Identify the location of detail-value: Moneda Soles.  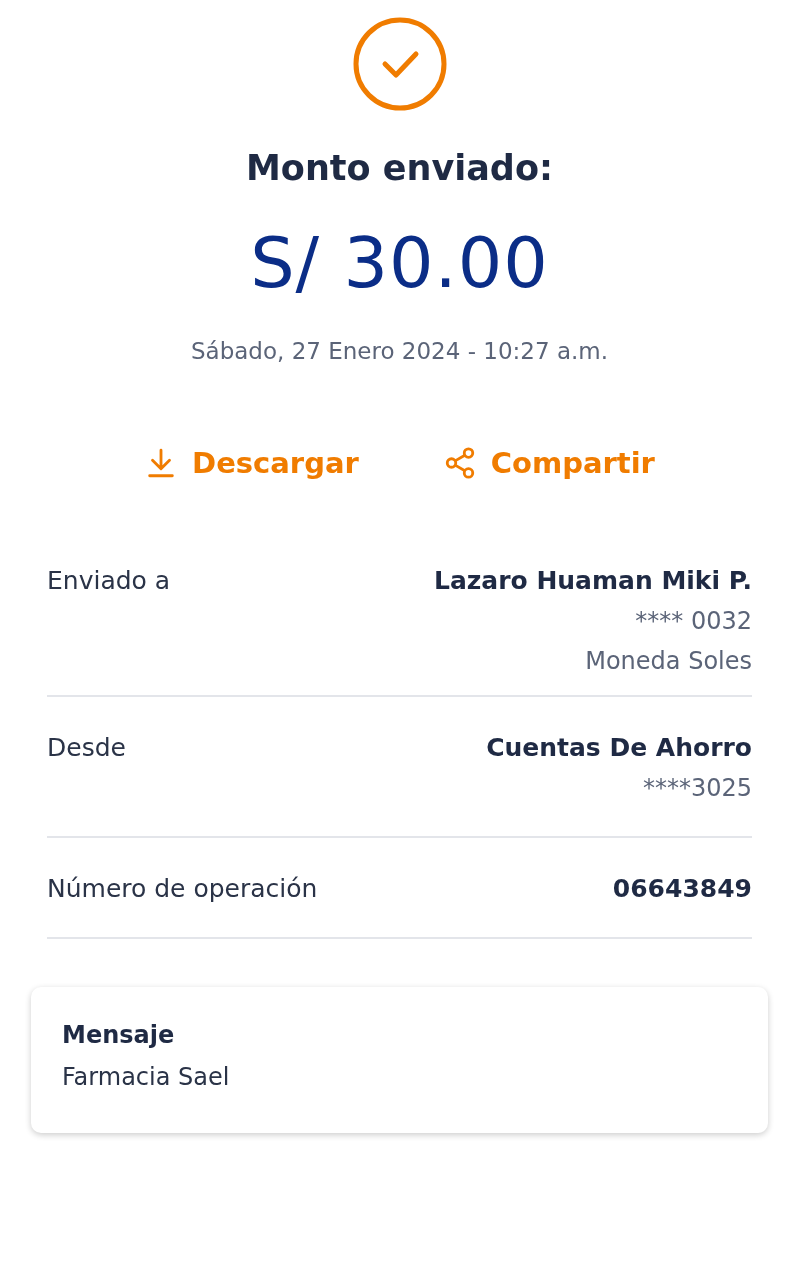
(668, 661).